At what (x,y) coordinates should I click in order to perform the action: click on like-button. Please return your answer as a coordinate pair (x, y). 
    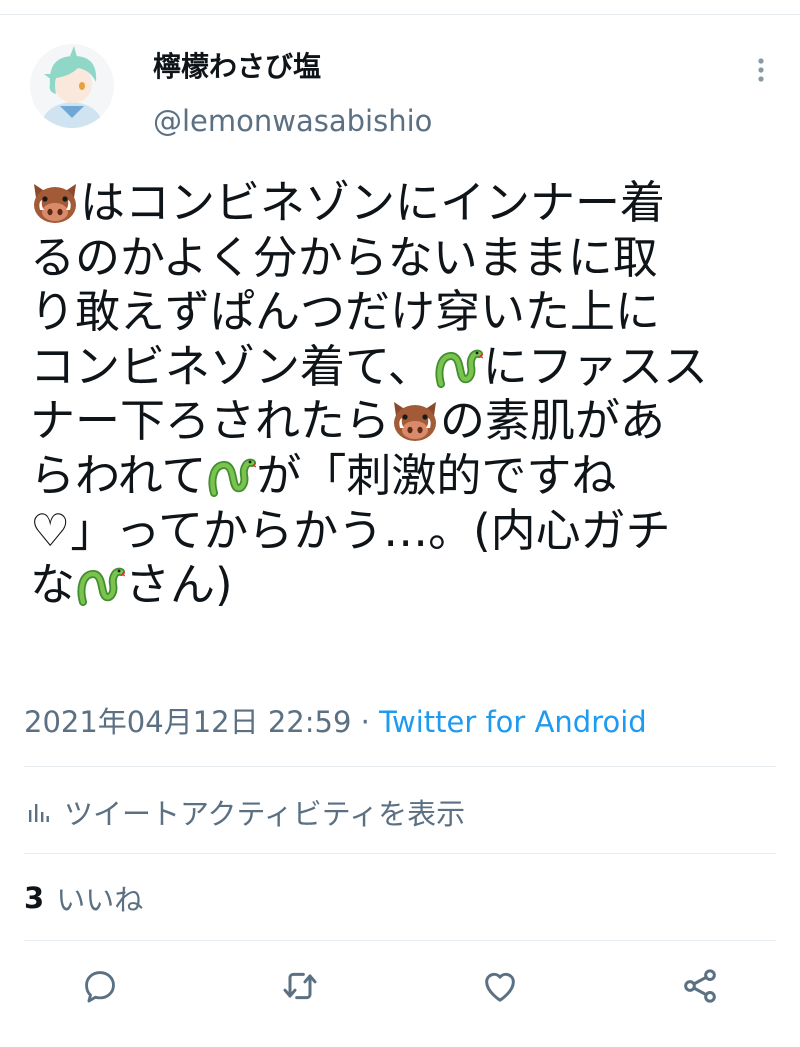
    Looking at the image, I should click on (500, 986).